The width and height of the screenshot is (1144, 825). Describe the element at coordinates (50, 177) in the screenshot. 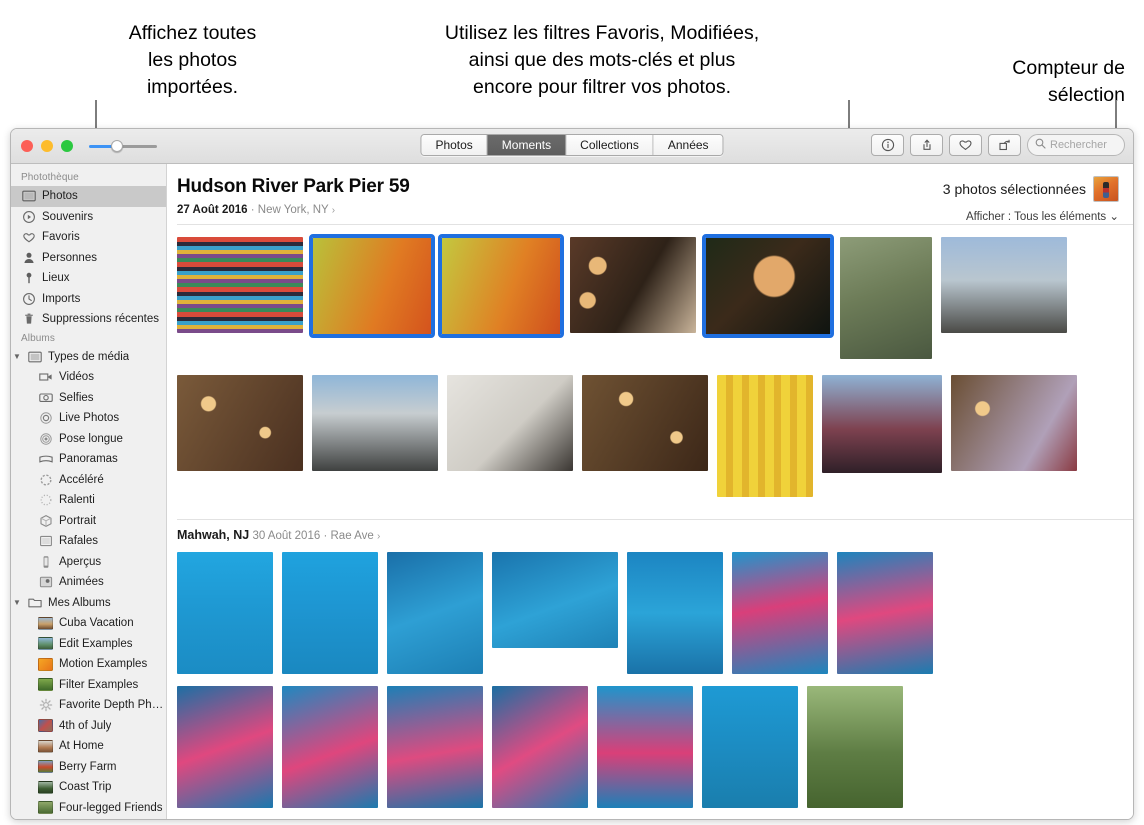

I see `sidebar-group-phototheque: Photothèque` at that location.